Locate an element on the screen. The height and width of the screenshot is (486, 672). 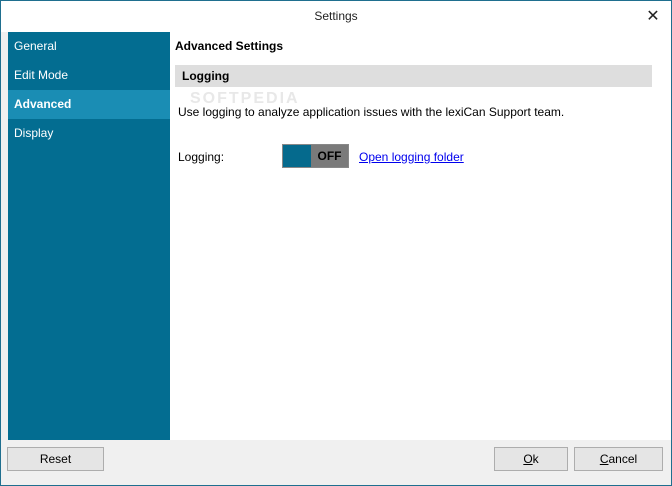
close-icon: ✕ is located at coordinates (653, 17).